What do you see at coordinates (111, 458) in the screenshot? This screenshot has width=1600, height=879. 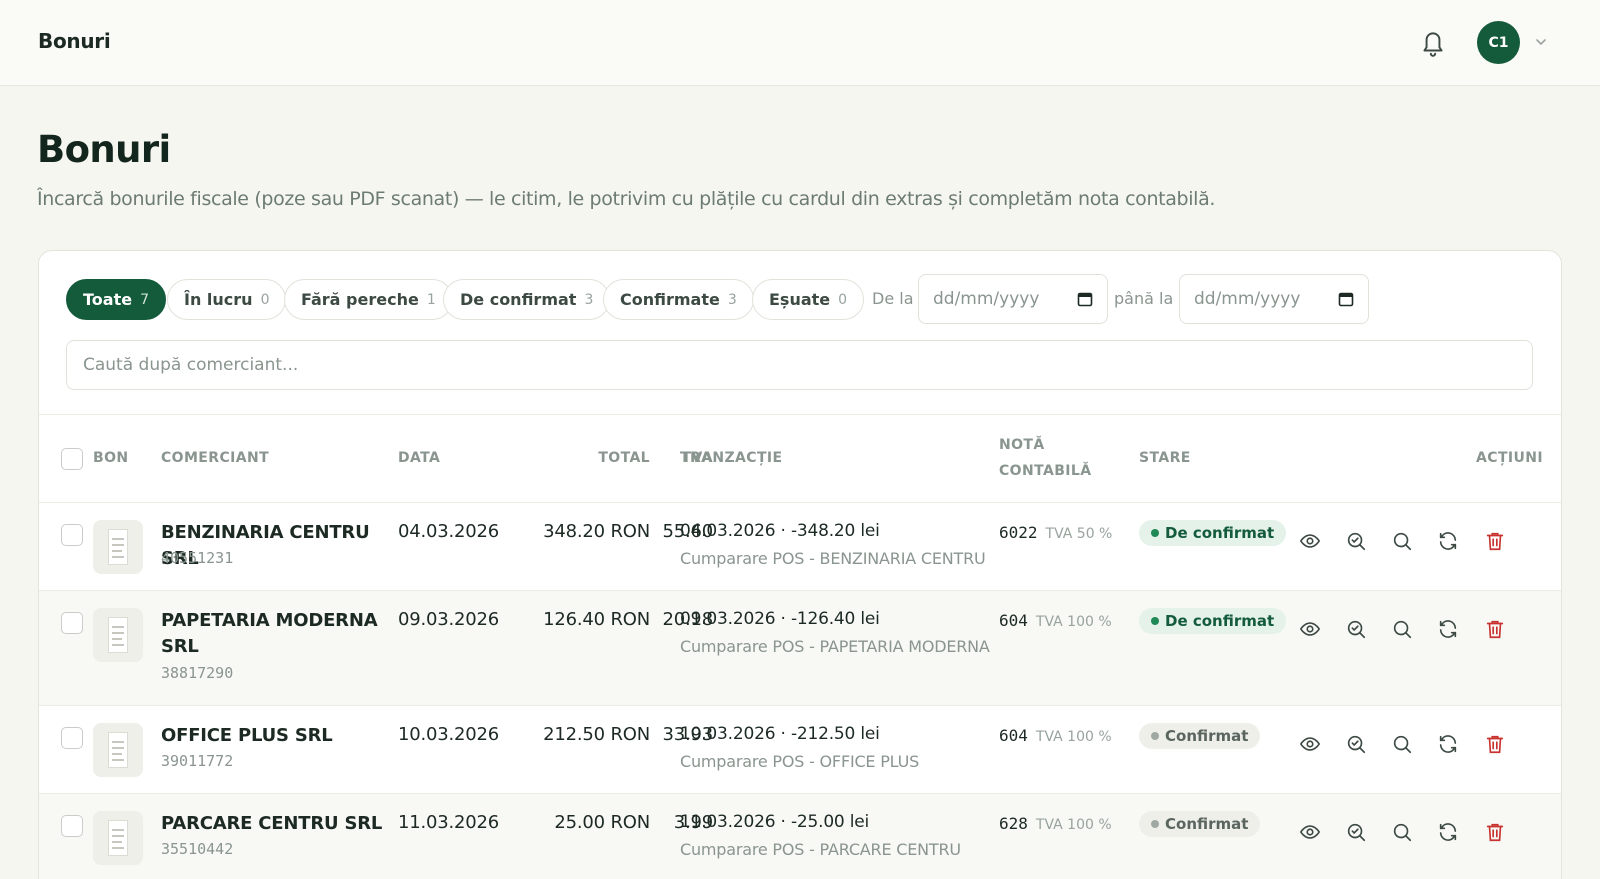 I see `col-bon: BON` at bounding box center [111, 458].